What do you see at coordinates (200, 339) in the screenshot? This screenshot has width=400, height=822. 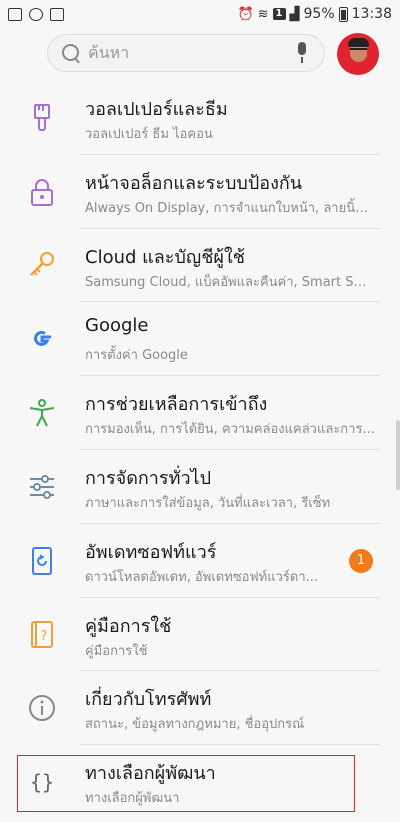 I see `settings-item-google: Google การตั้งค่า Google` at bounding box center [200, 339].